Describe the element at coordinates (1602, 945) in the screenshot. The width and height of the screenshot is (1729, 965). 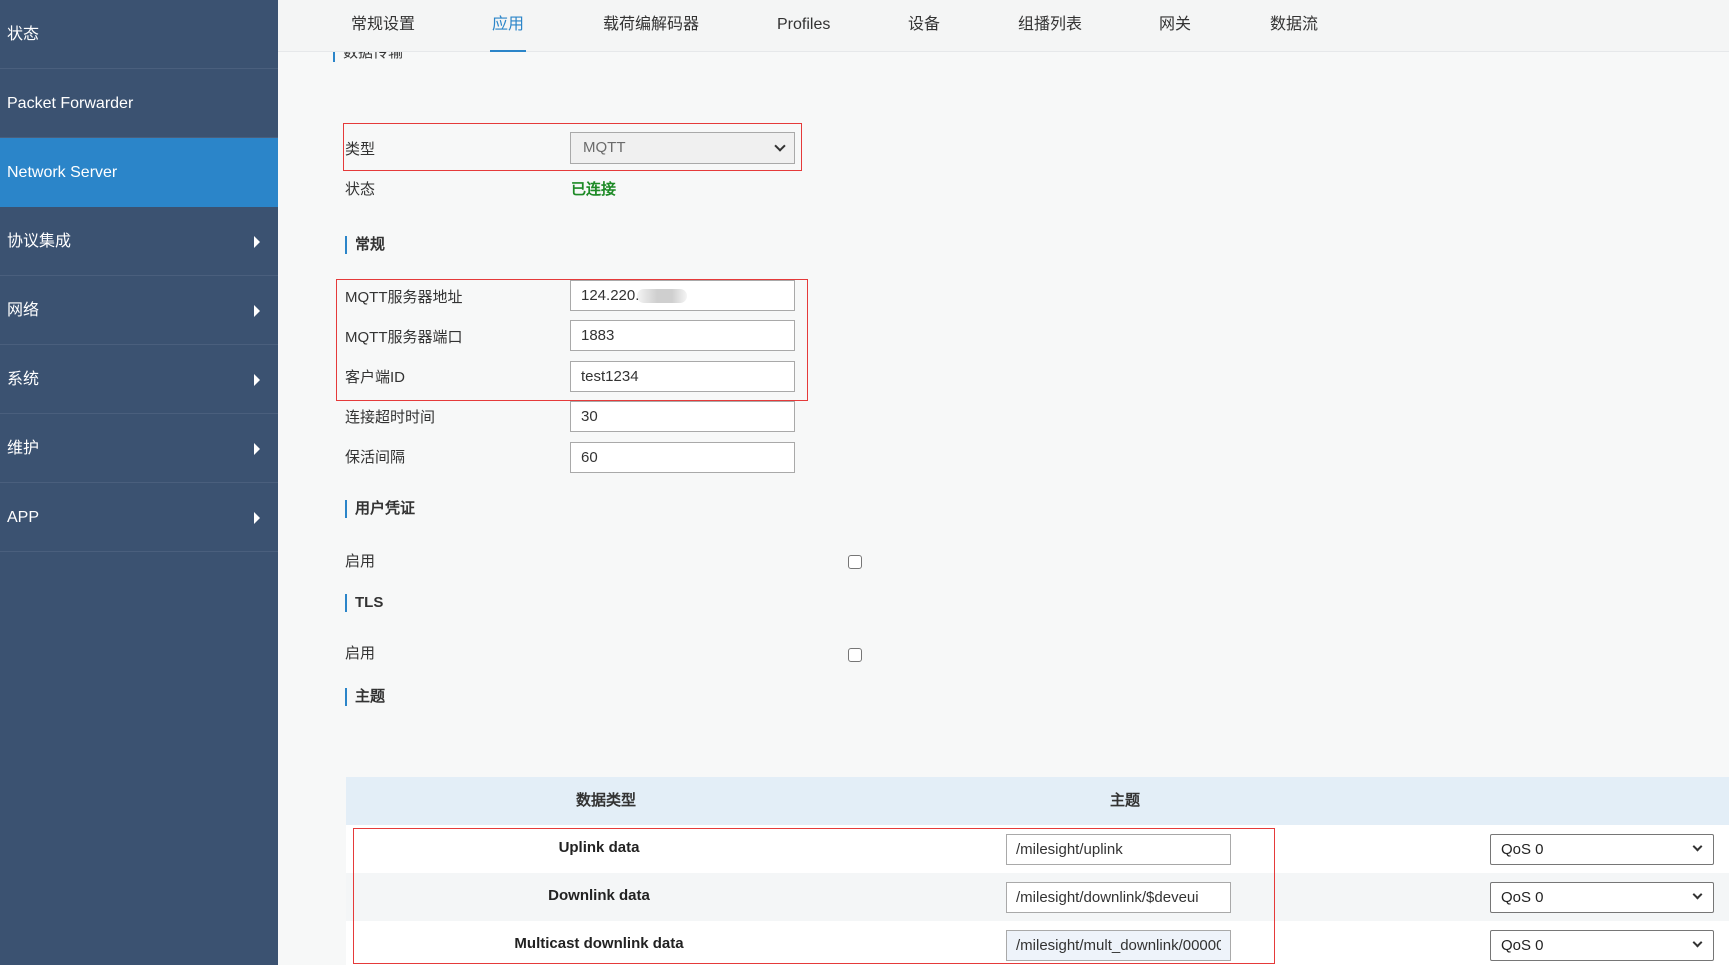
I see `multicast-qos-select: QoS 0` at that location.